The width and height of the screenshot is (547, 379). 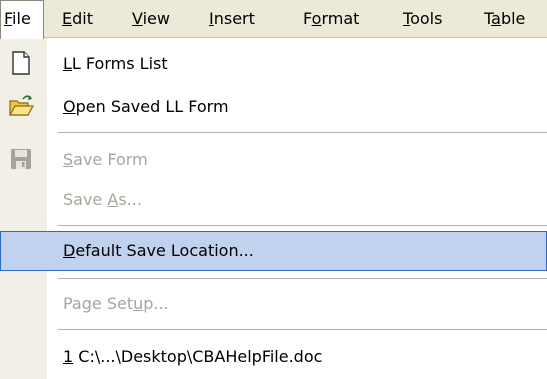 I want to click on default-save-location-accesskey: D, so click(x=69, y=250).